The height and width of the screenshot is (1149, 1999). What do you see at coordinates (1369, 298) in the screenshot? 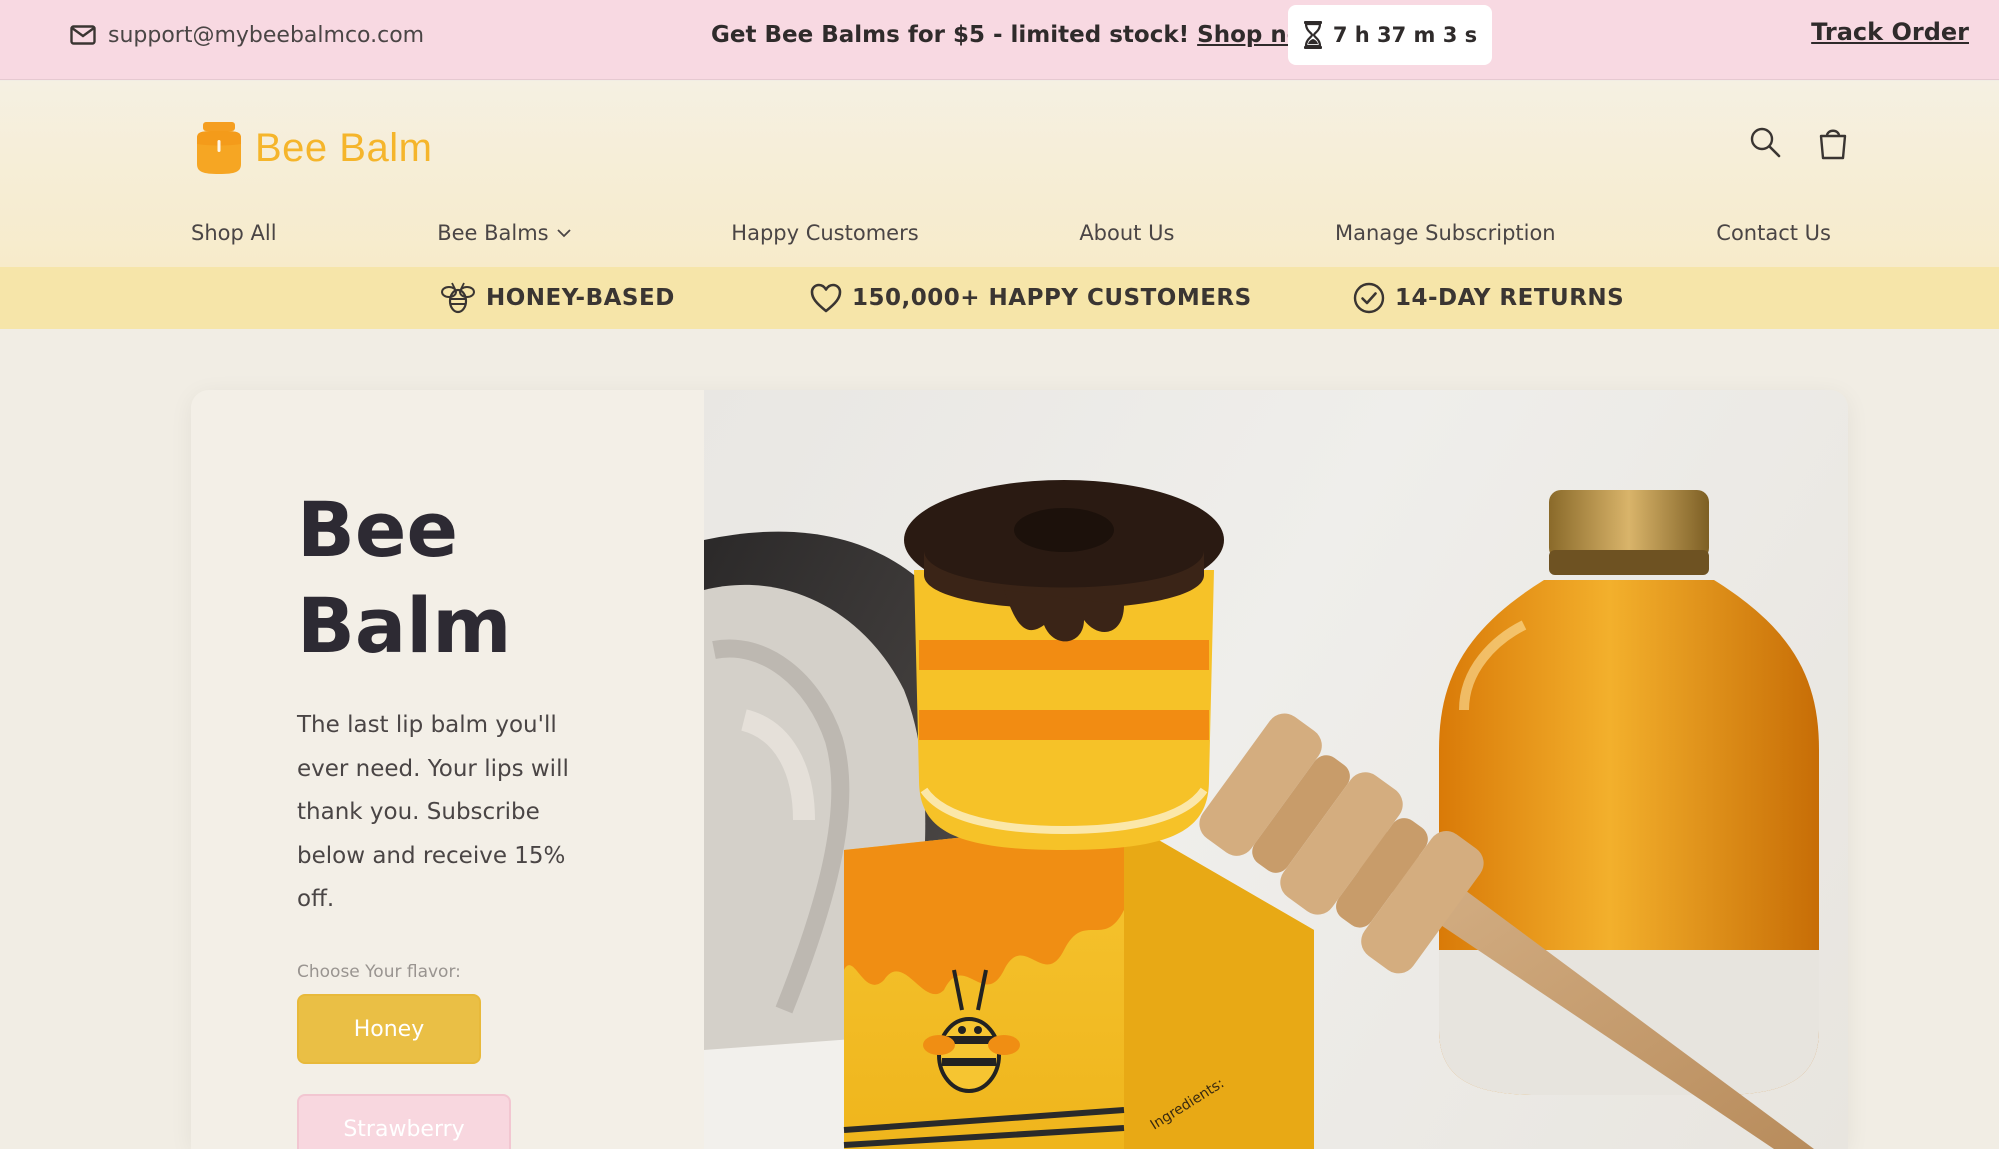
I see `check-circle-icon` at bounding box center [1369, 298].